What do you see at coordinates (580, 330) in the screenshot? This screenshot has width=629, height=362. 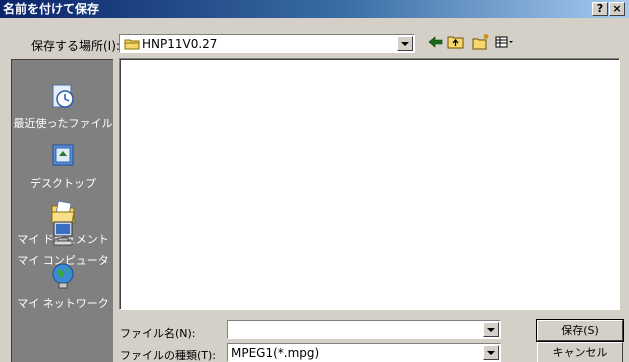 I see `save-button: 保存(S)` at bounding box center [580, 330].